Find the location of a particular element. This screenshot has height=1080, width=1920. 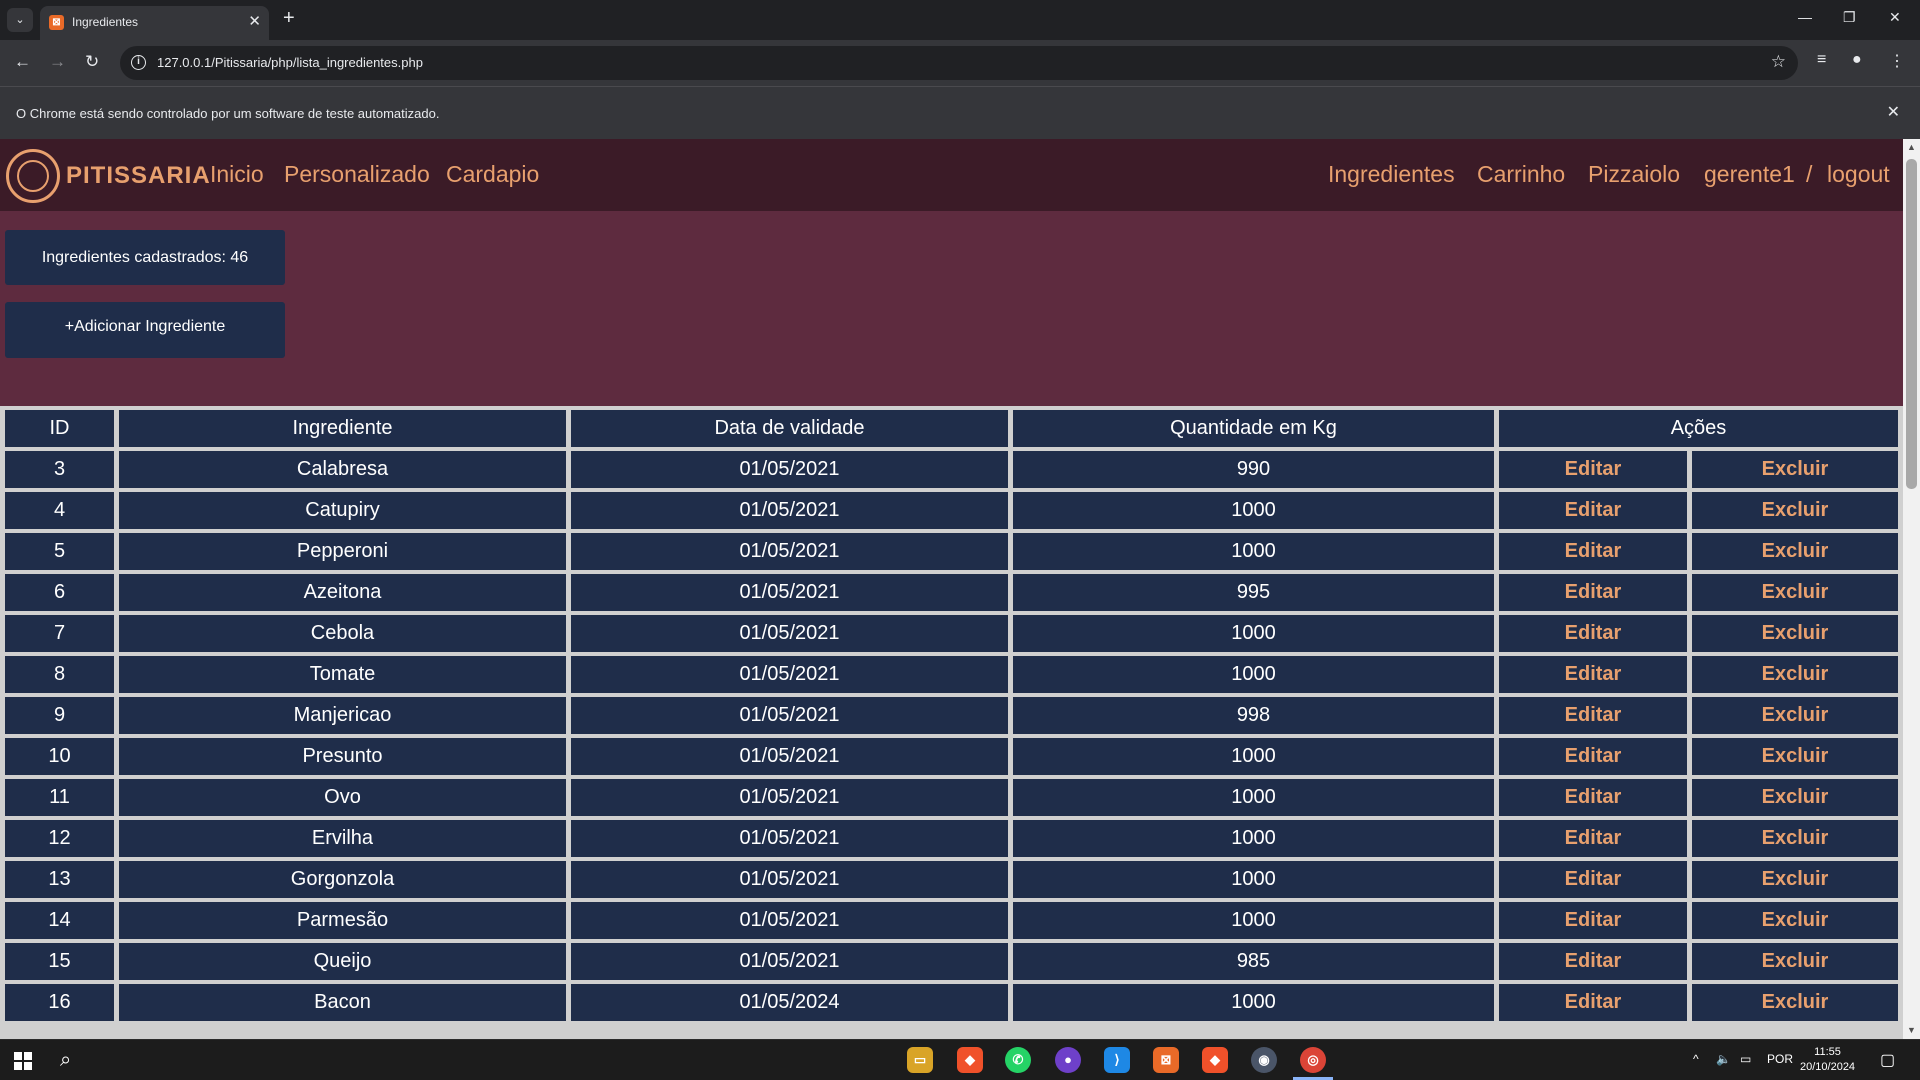

whatsapp-icon: ✆ is located at coordinates (1018, 1060).